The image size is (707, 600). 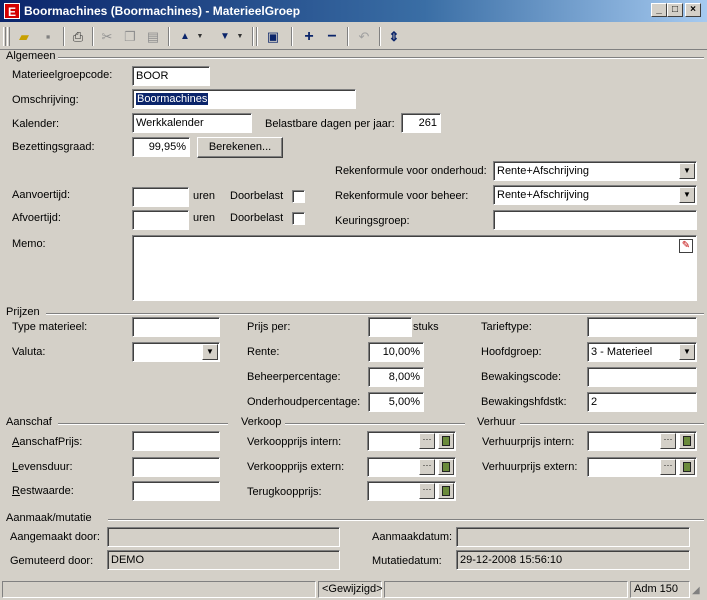 I want to click on print-icon: ⎙, so click(x=78, y=36).